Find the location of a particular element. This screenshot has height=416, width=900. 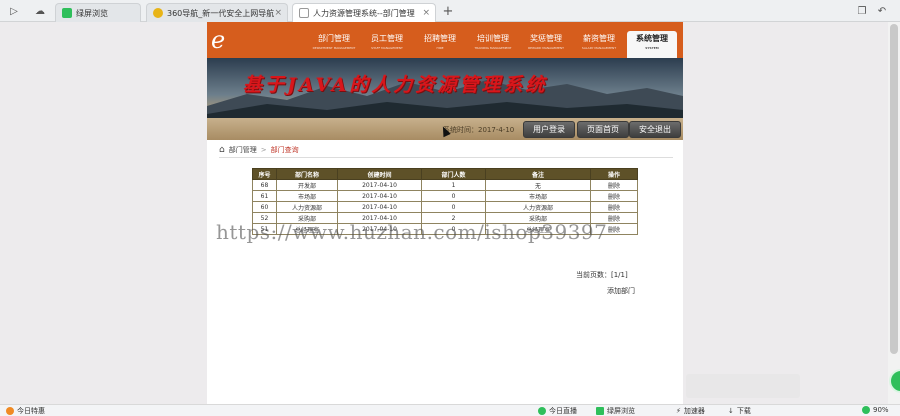

tab-green-browse: 绿屏浏览 is located at coordinates (98, 12).